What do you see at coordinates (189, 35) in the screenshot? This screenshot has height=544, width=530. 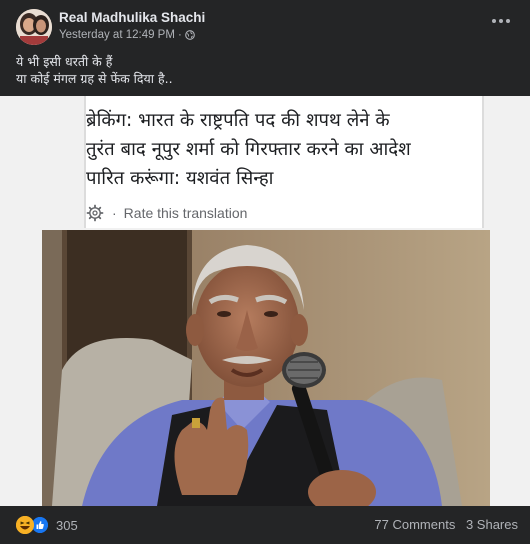 I see `globe-icon` at bounding box center [189, 35].